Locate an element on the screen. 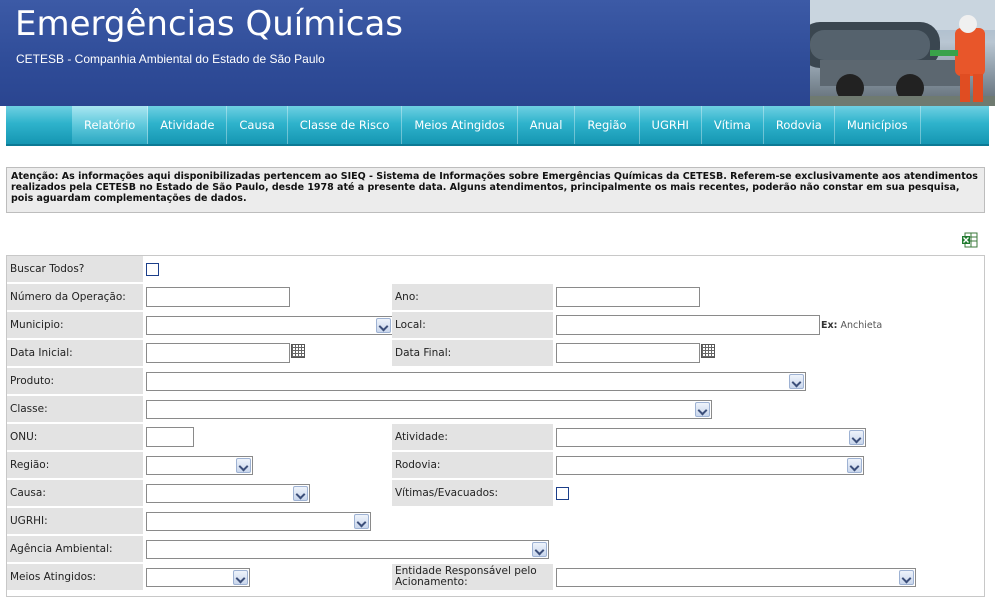  nav-item-vitima: Vítima is located at coordinates (733, 125).